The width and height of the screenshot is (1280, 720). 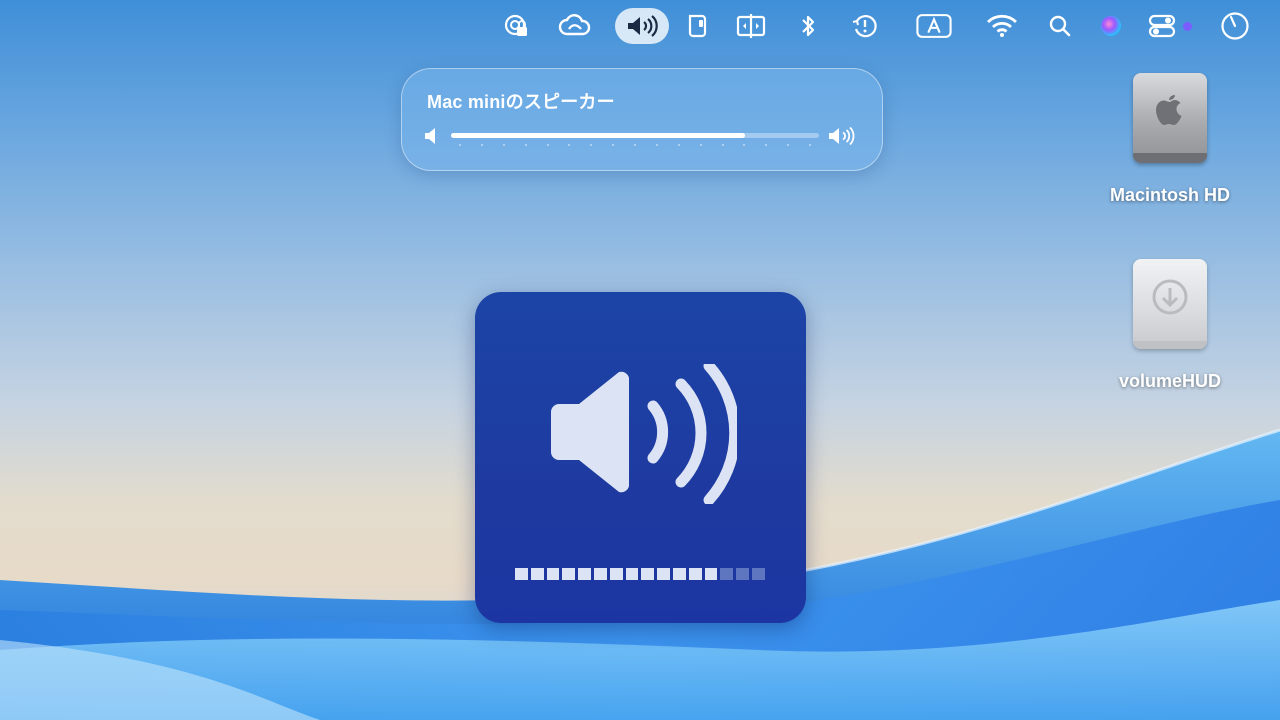 I want to click on volume-icon, so click(x=643, y=26).